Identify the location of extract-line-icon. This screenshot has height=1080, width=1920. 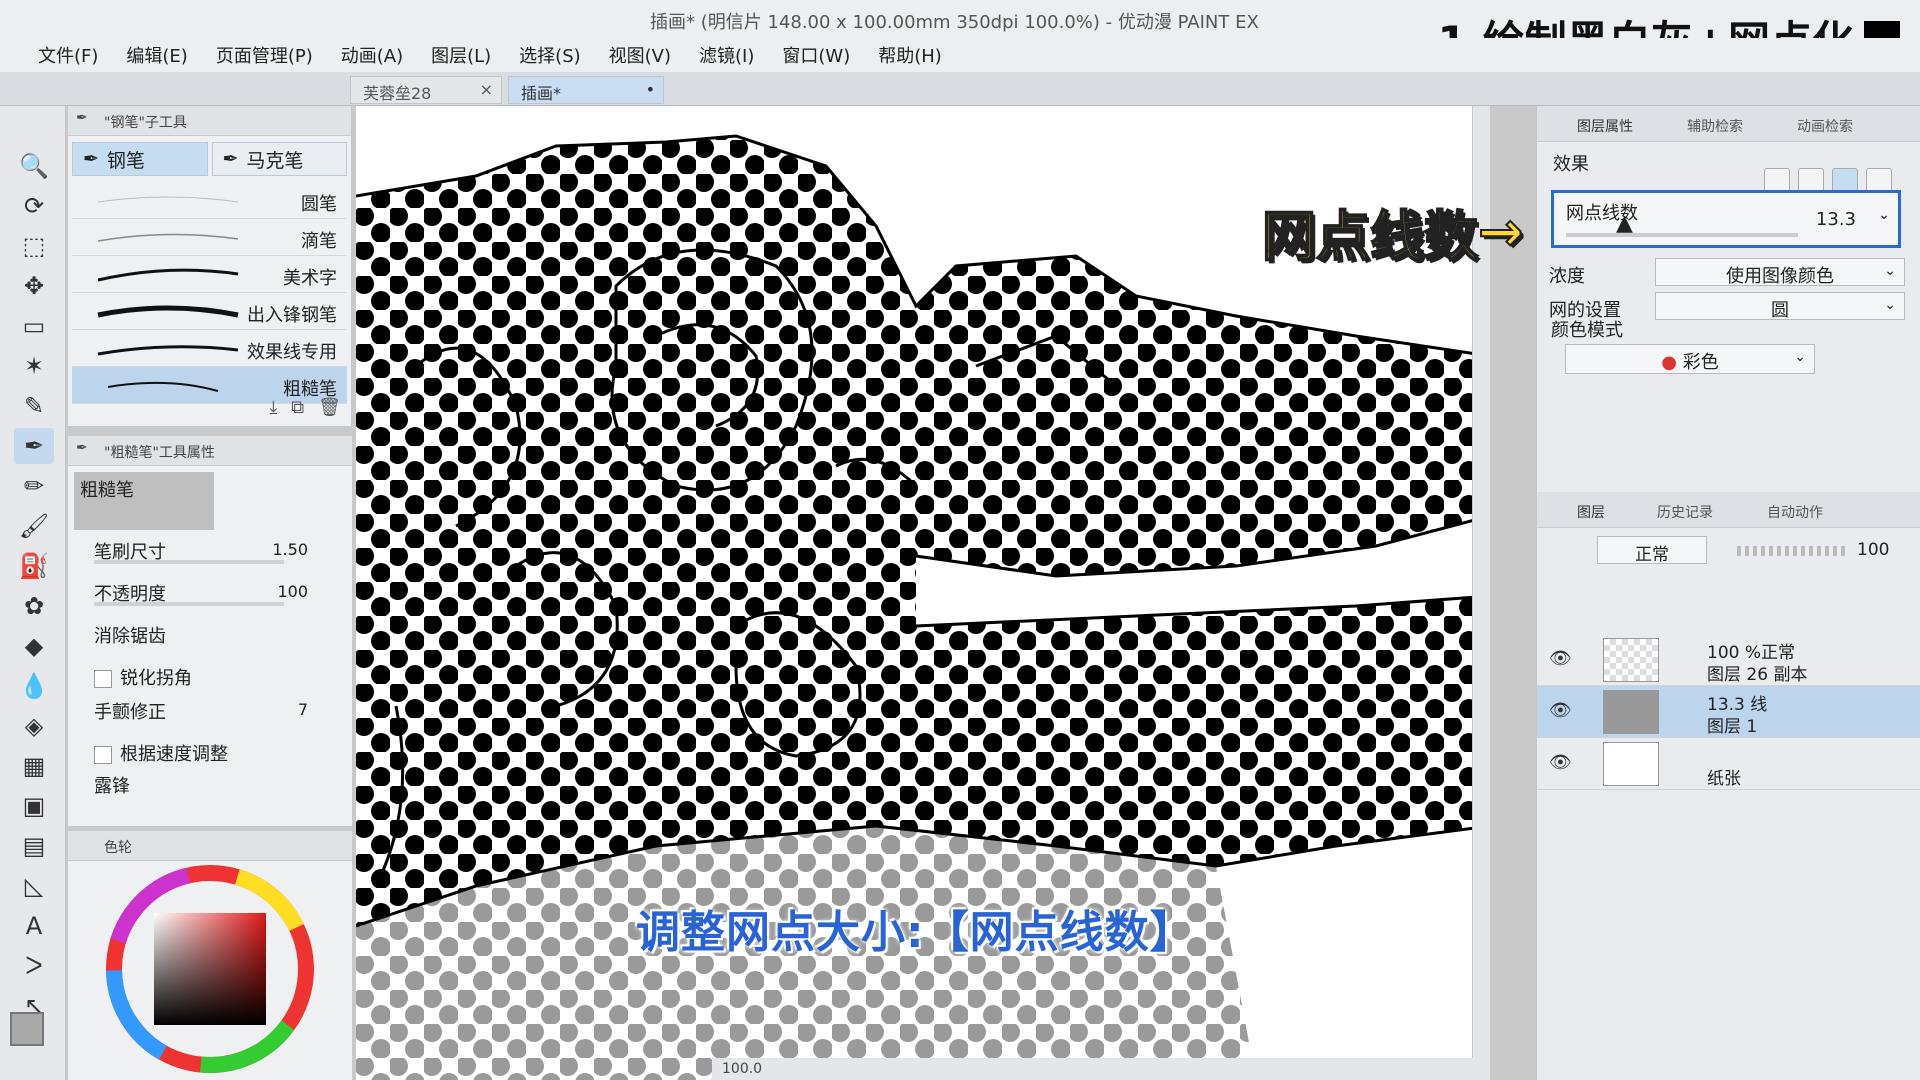
(1811, 180).